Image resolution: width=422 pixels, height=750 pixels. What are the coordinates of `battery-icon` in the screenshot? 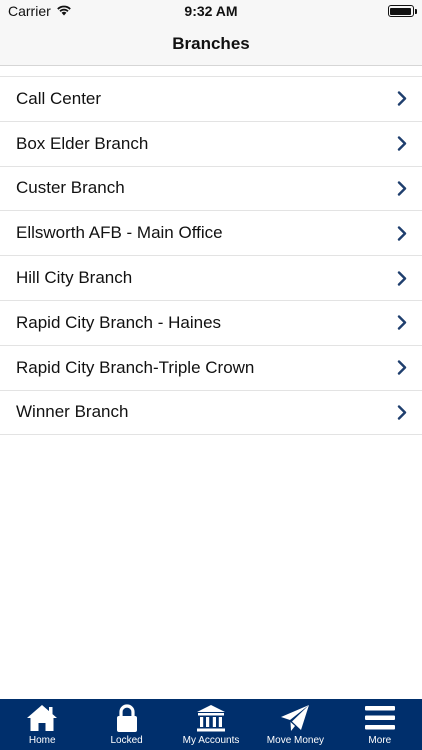 It's located at (402, 11).